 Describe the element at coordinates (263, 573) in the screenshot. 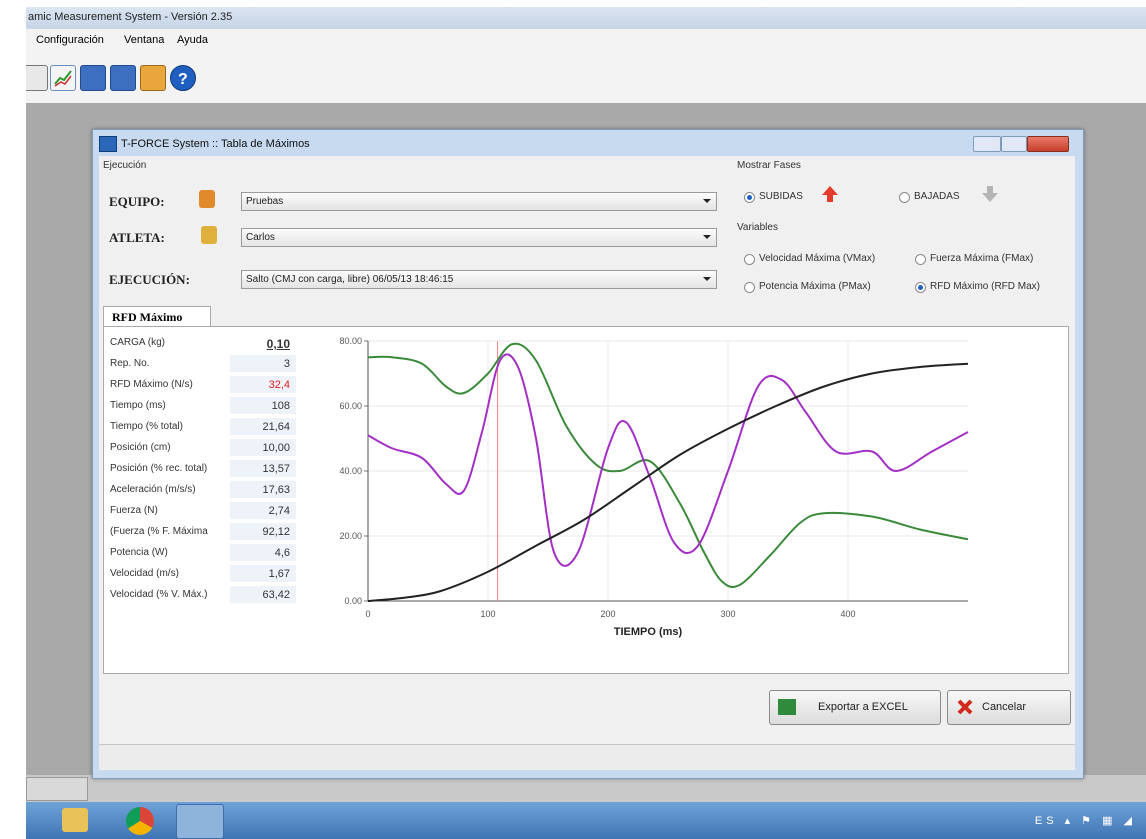

I see `value-cell: 1,67` at that location.